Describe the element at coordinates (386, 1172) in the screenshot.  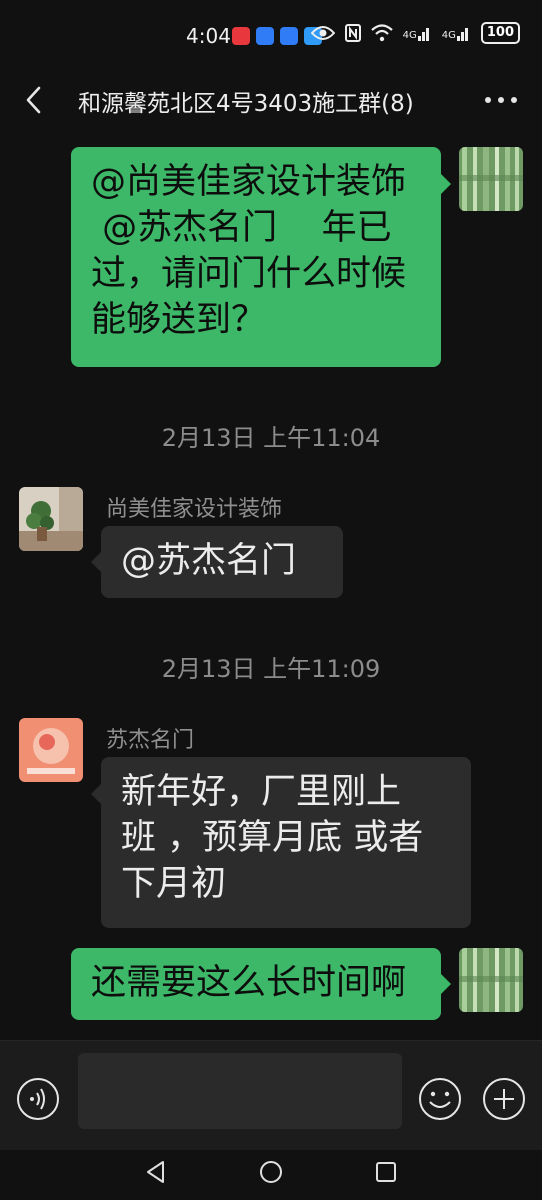
I see `nav-recents-icon` at that location.